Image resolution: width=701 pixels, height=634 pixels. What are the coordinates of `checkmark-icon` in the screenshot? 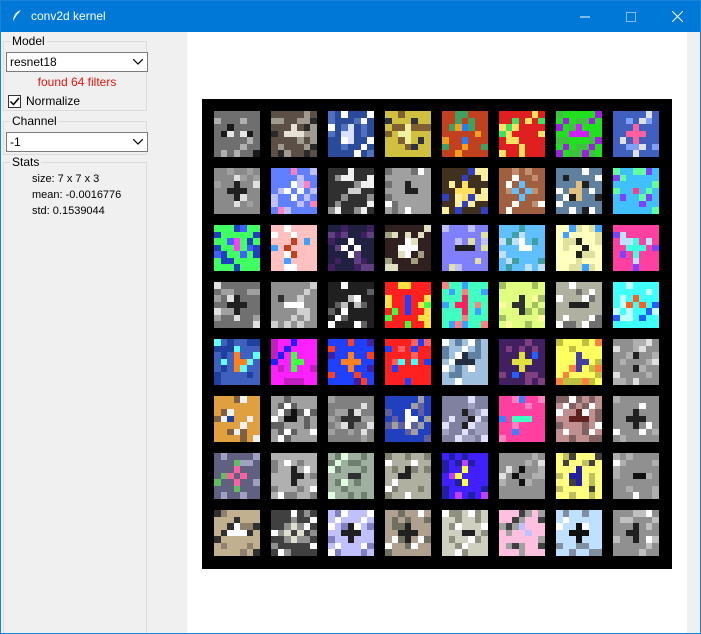 It's located at (14, 101).